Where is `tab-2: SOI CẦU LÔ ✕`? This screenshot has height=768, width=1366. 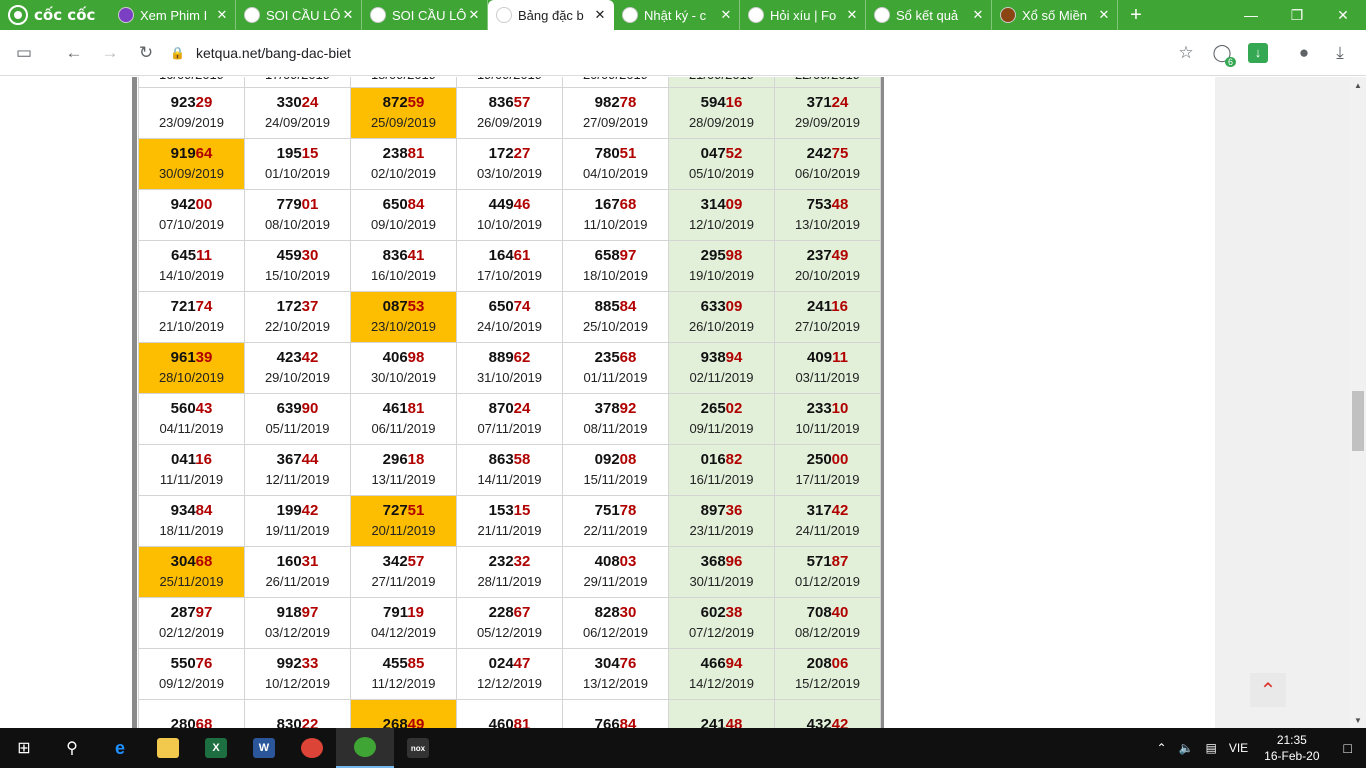 tab-2: SOI CẦU LÔ ✕ is located at coordinates (425, 15).